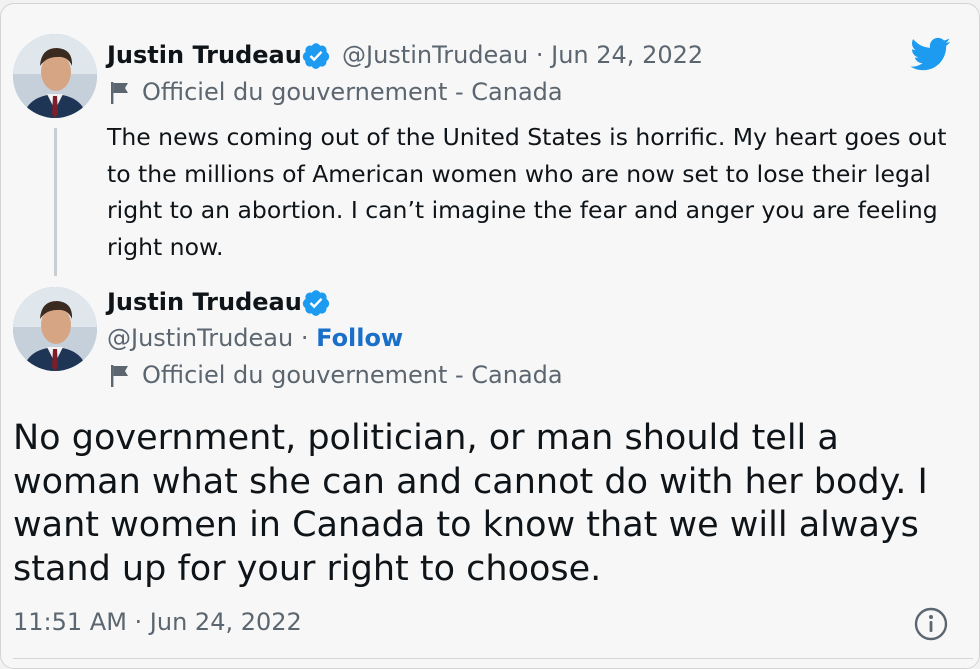  I want to click on quoted-author-name: Justin Trudeau, so click(204, 55).